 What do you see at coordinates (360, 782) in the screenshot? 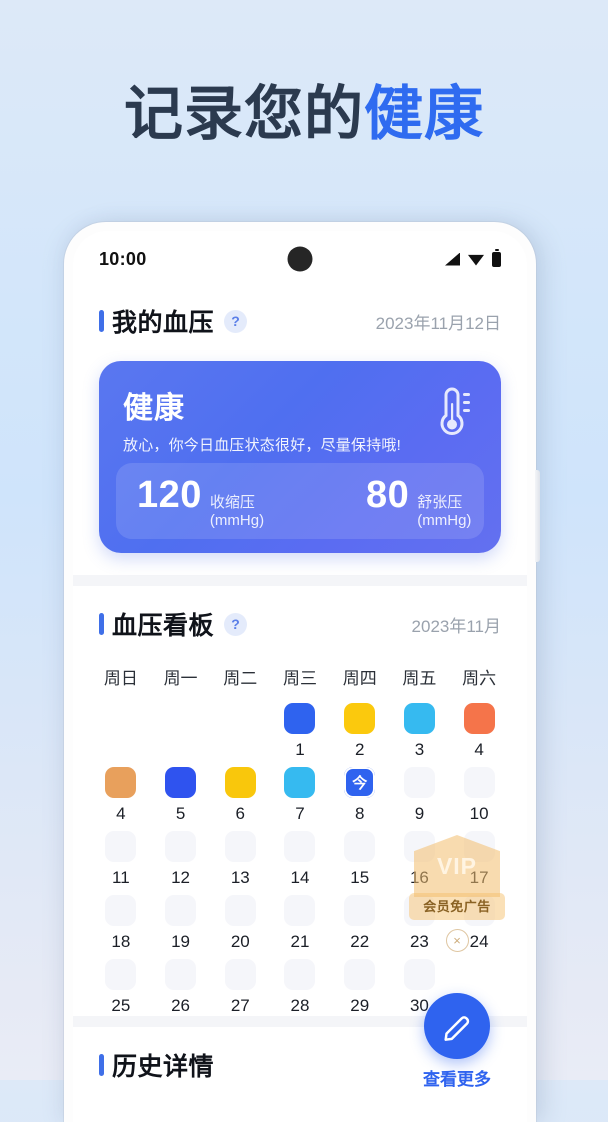
I see `today-marker: 今` at bounding box center [360, 782].